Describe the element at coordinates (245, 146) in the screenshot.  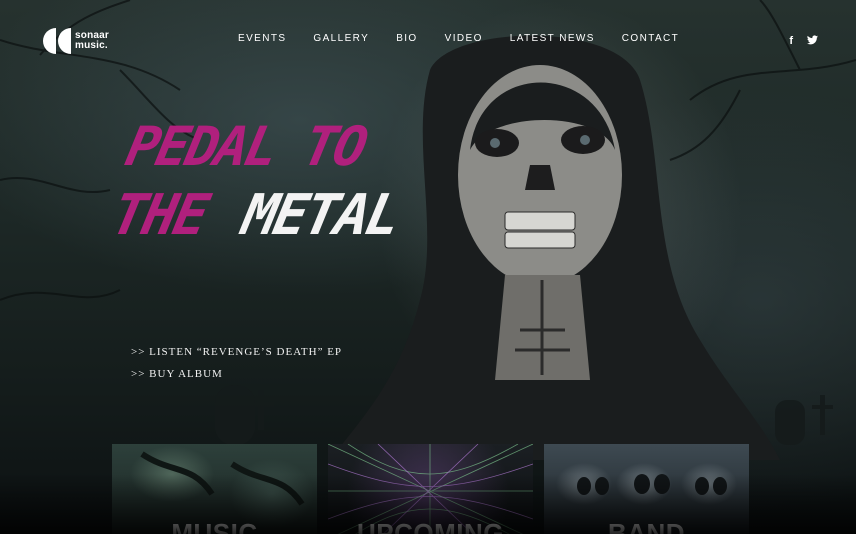
I see `headline-line1: PEDAL TO` at that location.